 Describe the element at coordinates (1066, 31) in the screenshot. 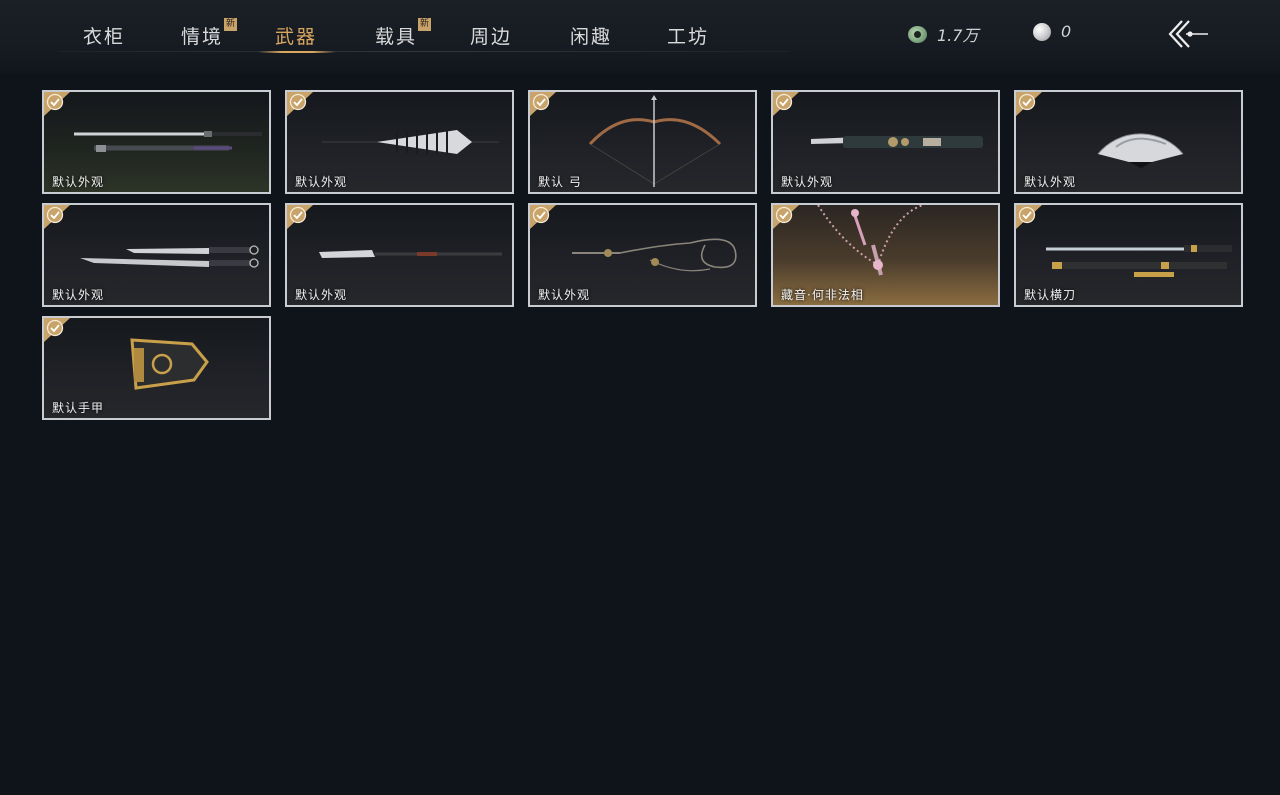

I see `pearl-amount: 0` at that location.